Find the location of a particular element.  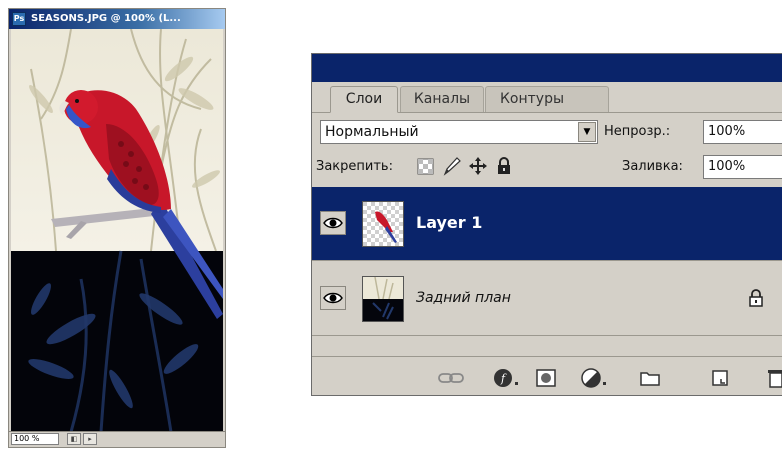

zoom-level-field: 100 % is located at coordinates (35, 439).